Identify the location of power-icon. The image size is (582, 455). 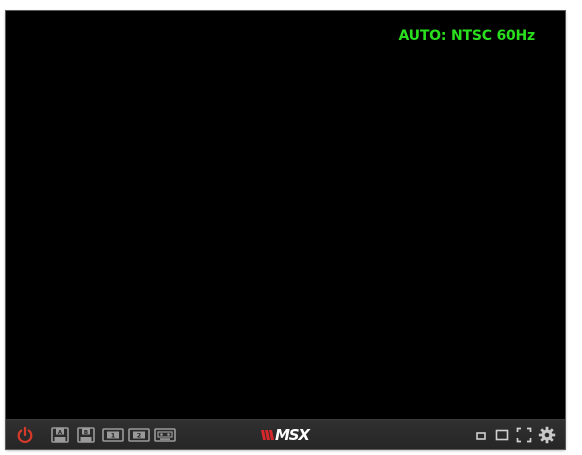
(25, 434).